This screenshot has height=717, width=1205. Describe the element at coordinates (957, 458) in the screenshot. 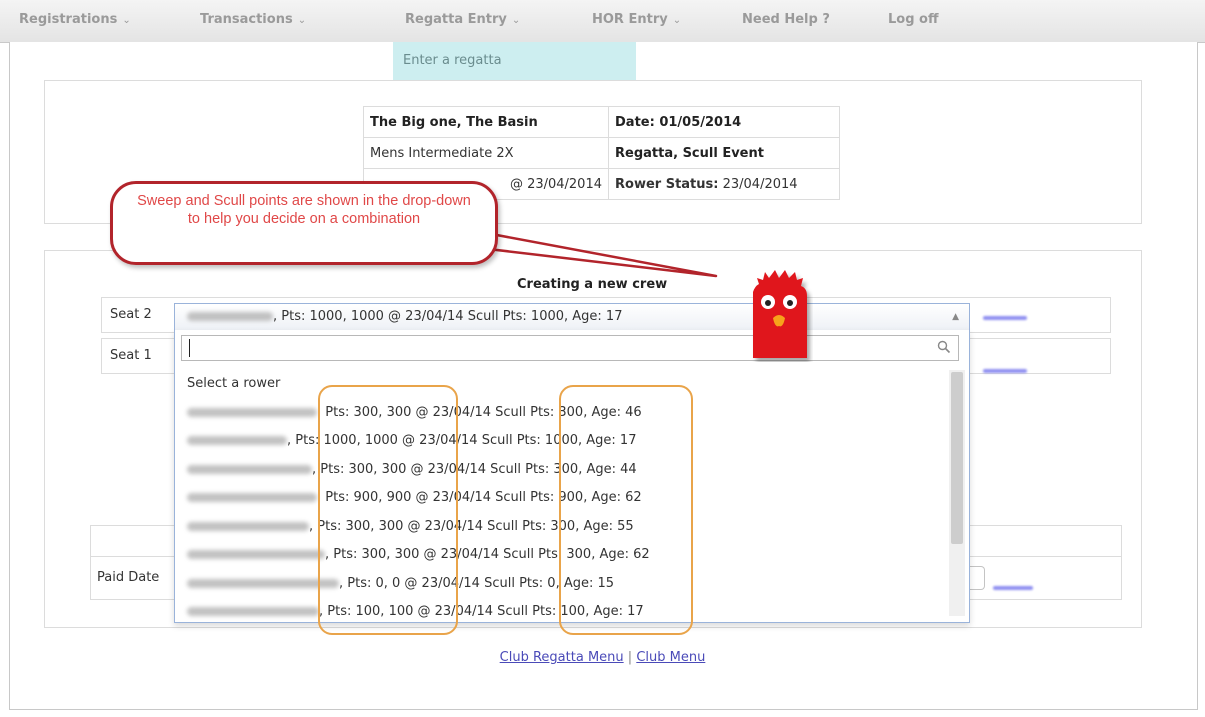

I see `scrollbar-thumb` at that location.